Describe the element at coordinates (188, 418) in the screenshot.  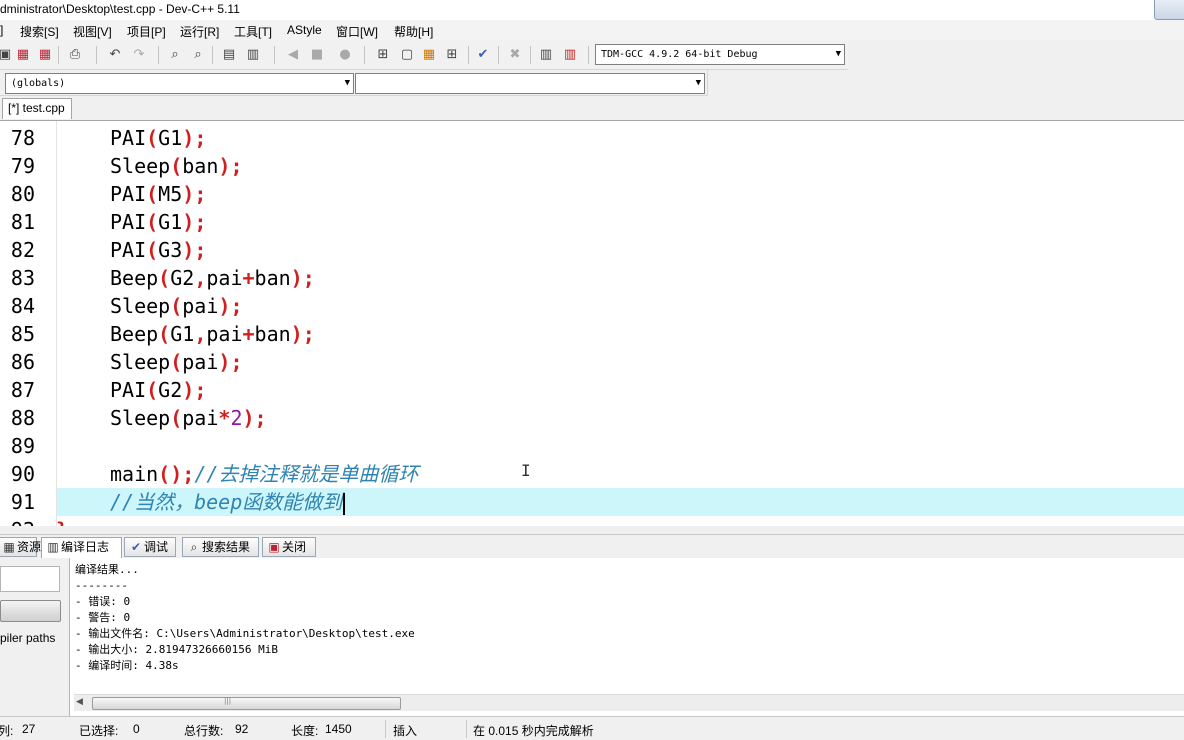
I see `code-line: Sleep(pai*2);` at that location.